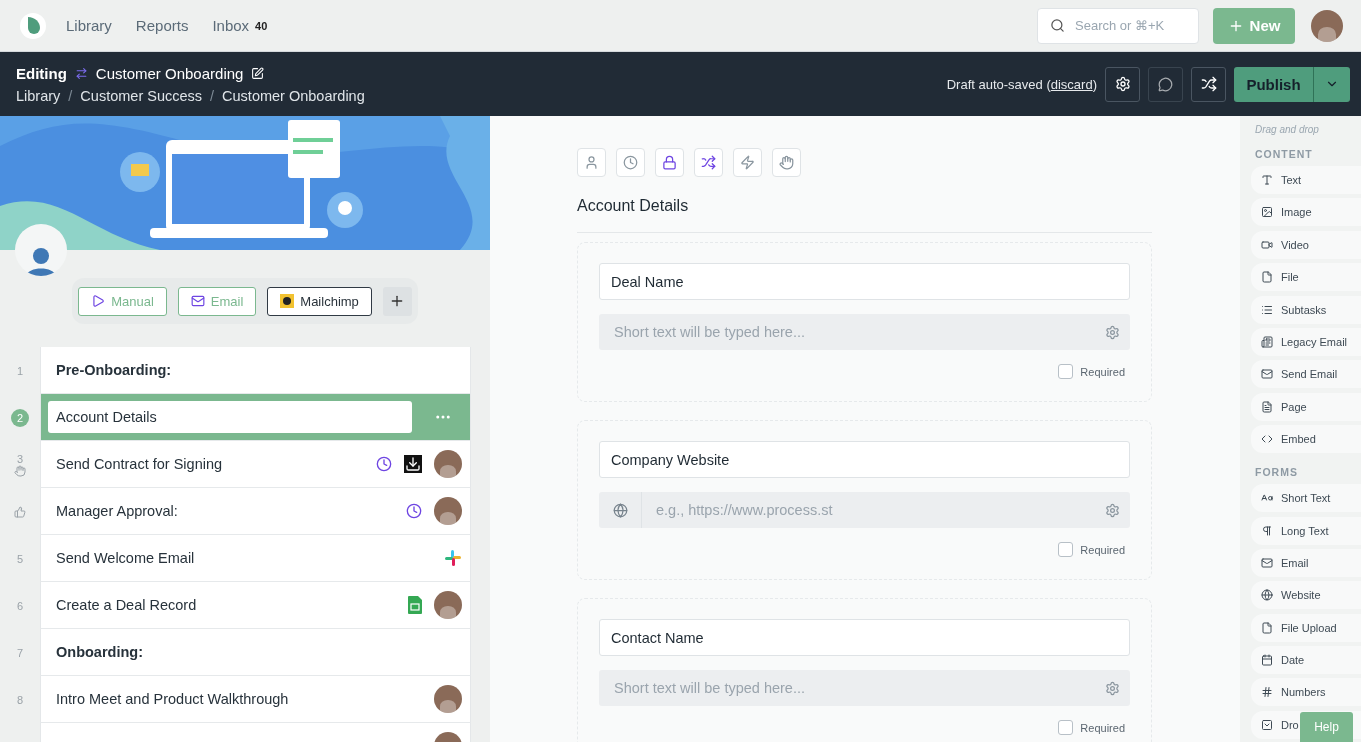  Describe the element at coordinates (114, 370) in the screenshot. I see `task-name: Pre-Onboarding:` at that location.